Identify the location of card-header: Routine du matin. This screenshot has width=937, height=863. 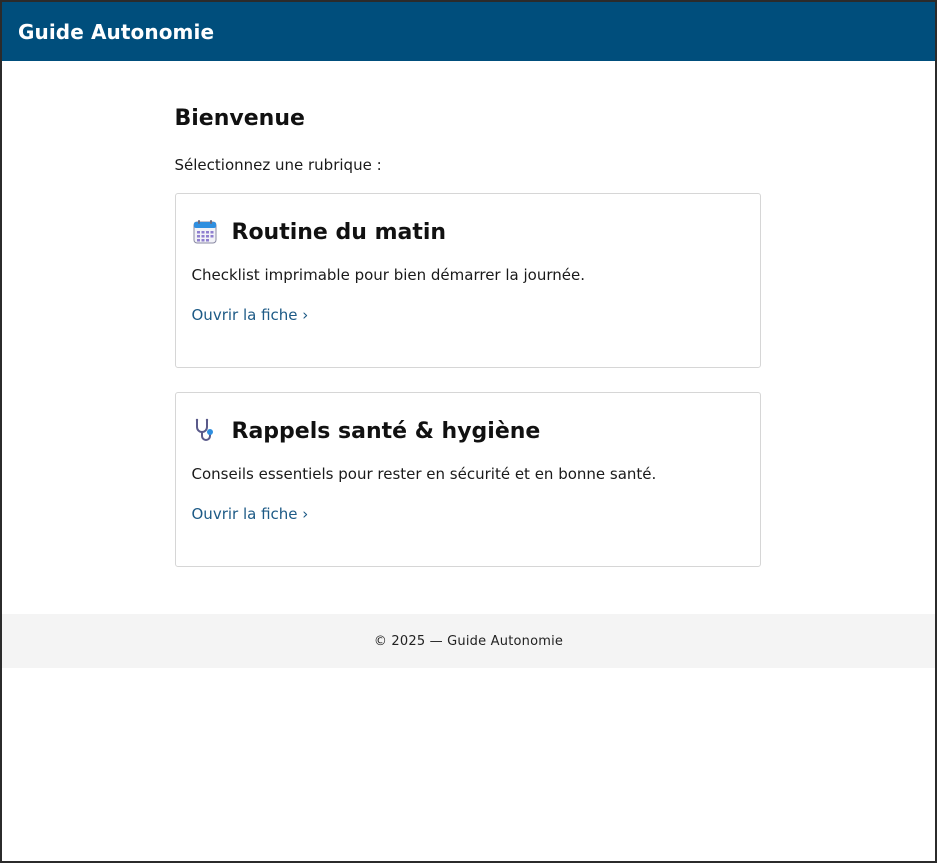
(468, 232).